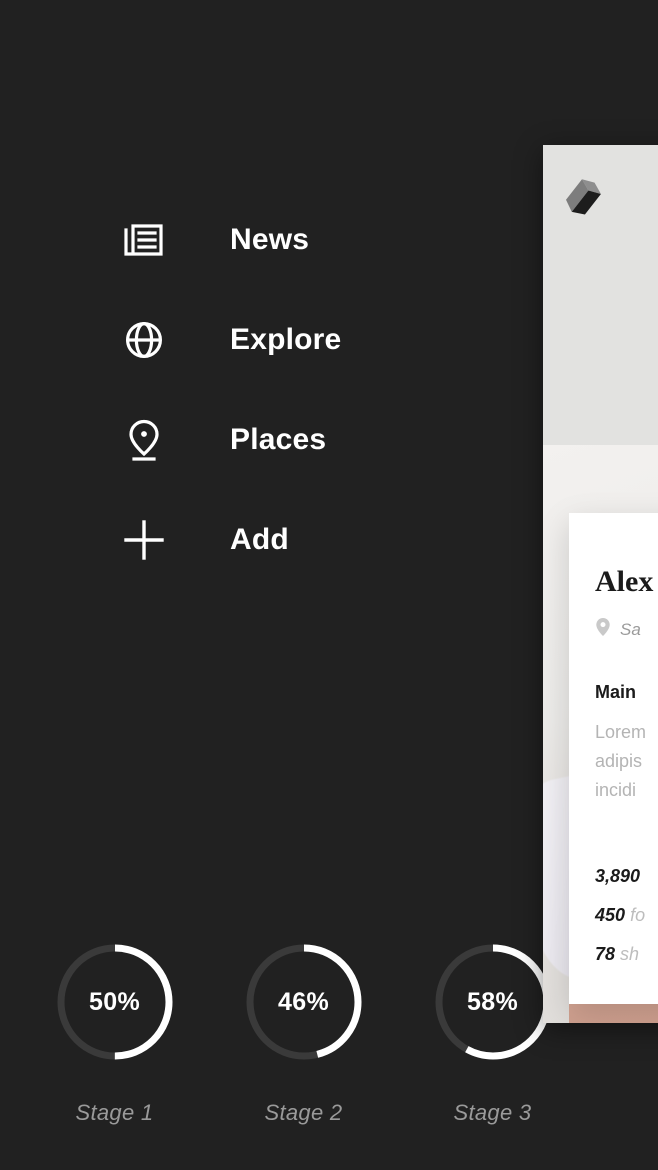 The width and height of the screenshot is (658, 1170). What do you see at coordinates (278, 439) in the screenshot?
I see `nav-label-places: Places` at bounding box center [278, 439].